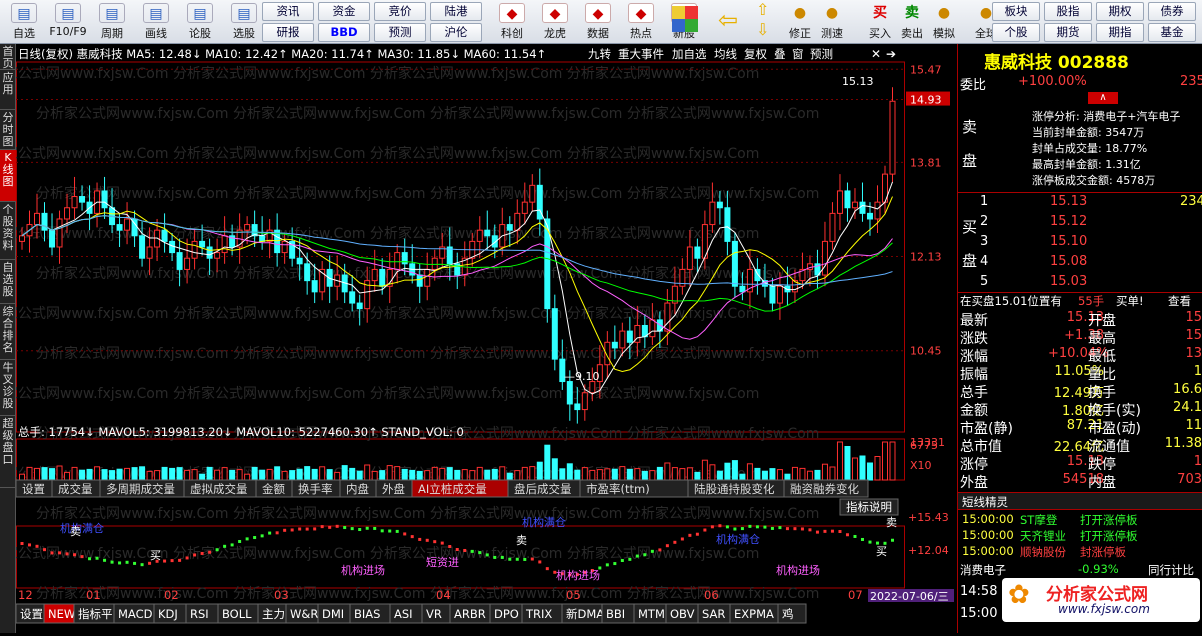 This screenshot has width=1202, height=636. Describe the element at coordinates (406, 613) in the screenshot. I see `indicator-tab: ASI` at that location.